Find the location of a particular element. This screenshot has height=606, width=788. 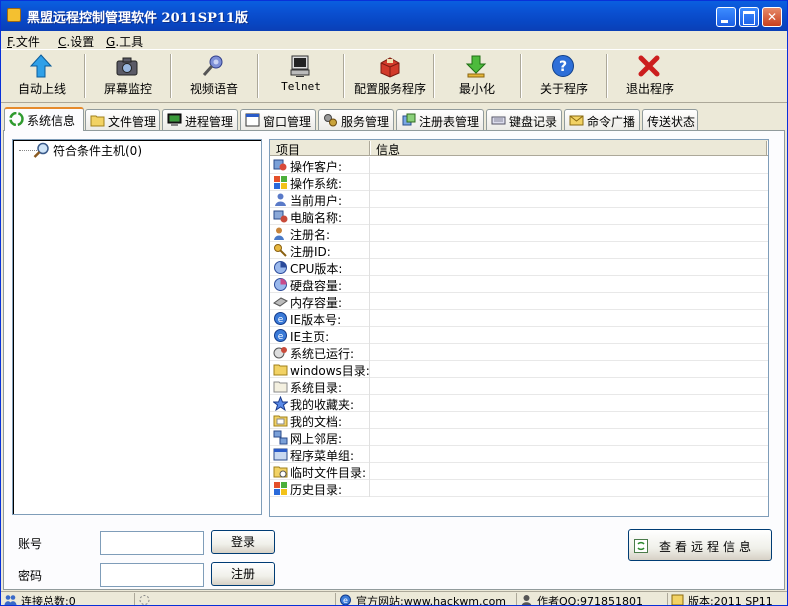

computer-user-icon is located at coordinates (280, 216).